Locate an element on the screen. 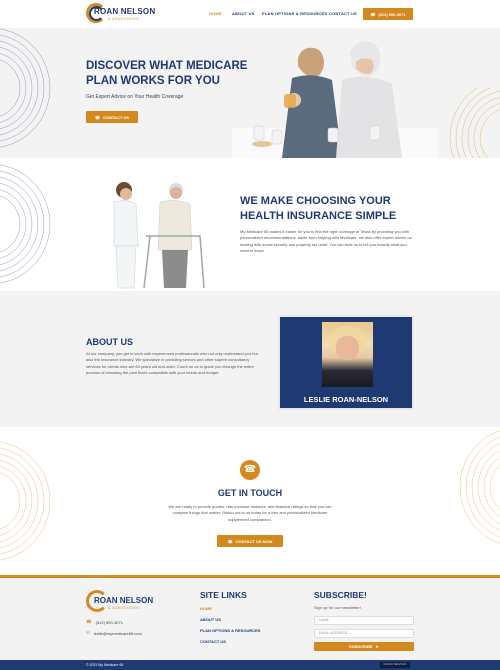 The width and height of the screenshot is (500, 670). nav-contact-us: CONTACT US is located at coordinates (343, 13).